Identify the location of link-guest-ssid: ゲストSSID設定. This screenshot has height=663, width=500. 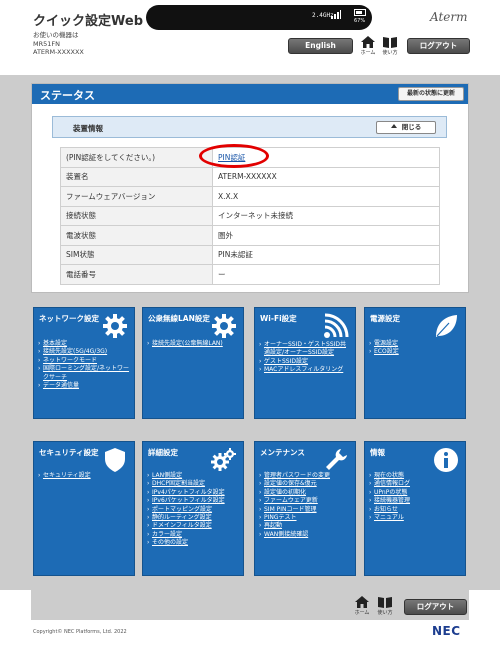
(305, 362).